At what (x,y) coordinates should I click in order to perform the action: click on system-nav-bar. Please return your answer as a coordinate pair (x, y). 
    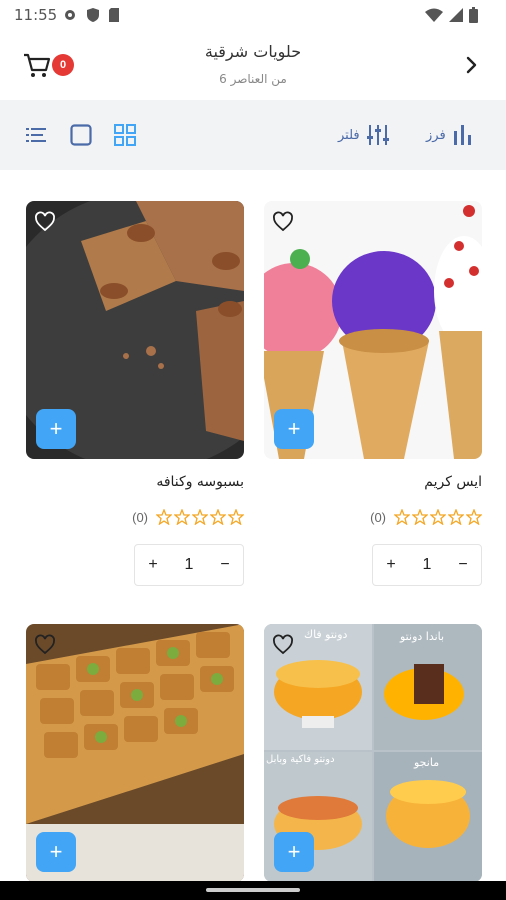
    Looking at the image, I should click on (253, 890).